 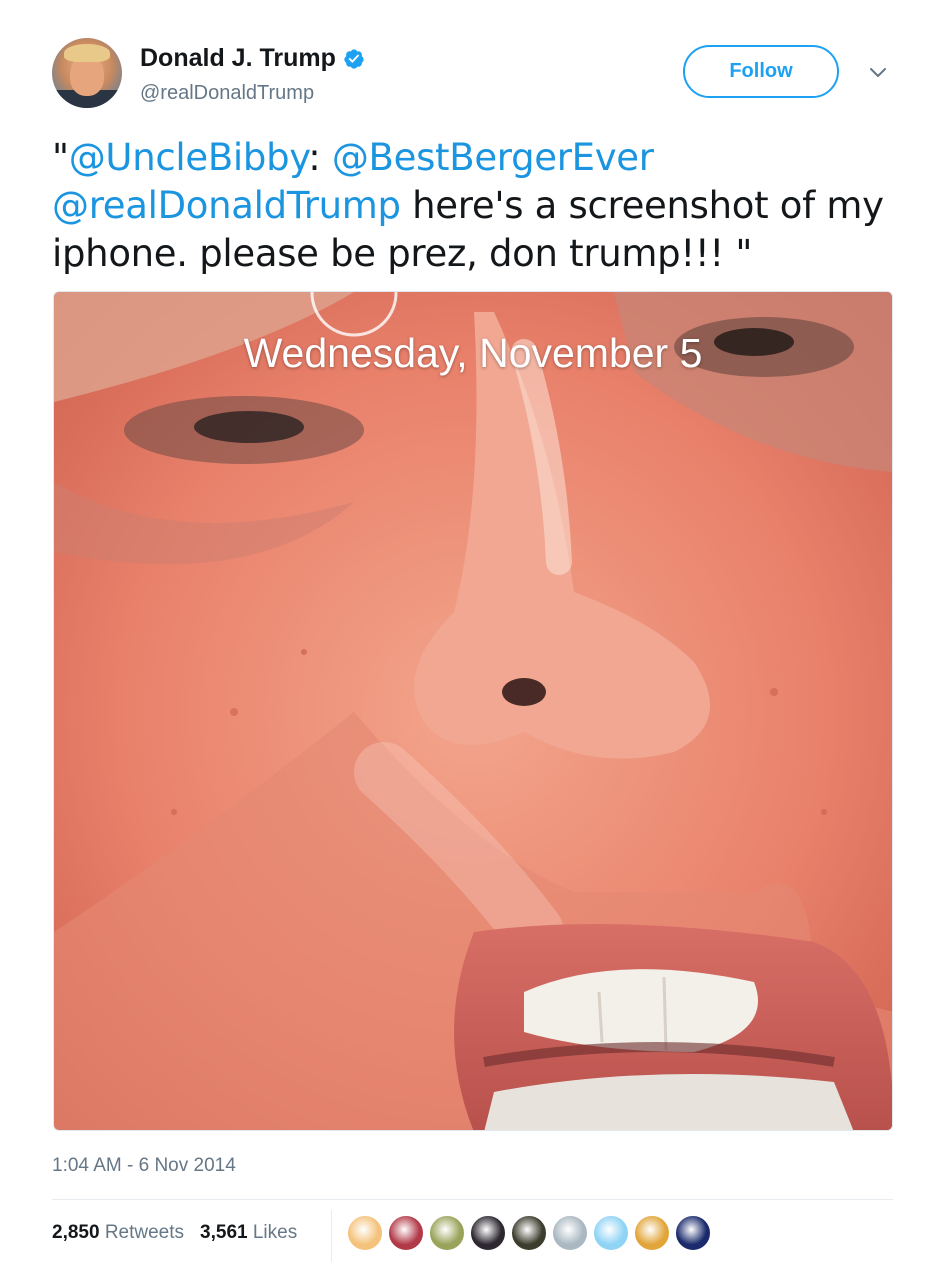 I want to click on likes-stat: 3,561 Likes, so click(x=248, y=1233).